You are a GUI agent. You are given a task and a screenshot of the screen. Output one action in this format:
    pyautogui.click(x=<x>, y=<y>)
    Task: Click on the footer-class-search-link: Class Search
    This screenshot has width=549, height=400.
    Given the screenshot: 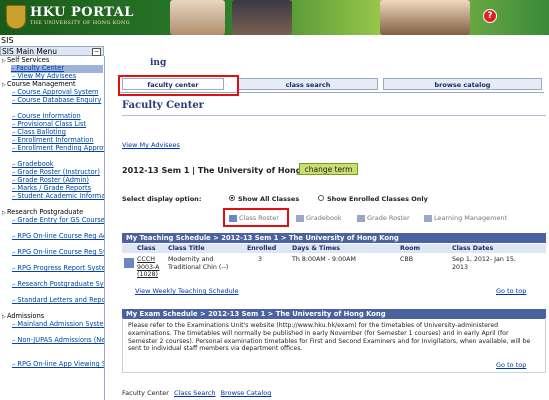 What is the action you would take?
    pyautogui.click(x=195, y=393)
    